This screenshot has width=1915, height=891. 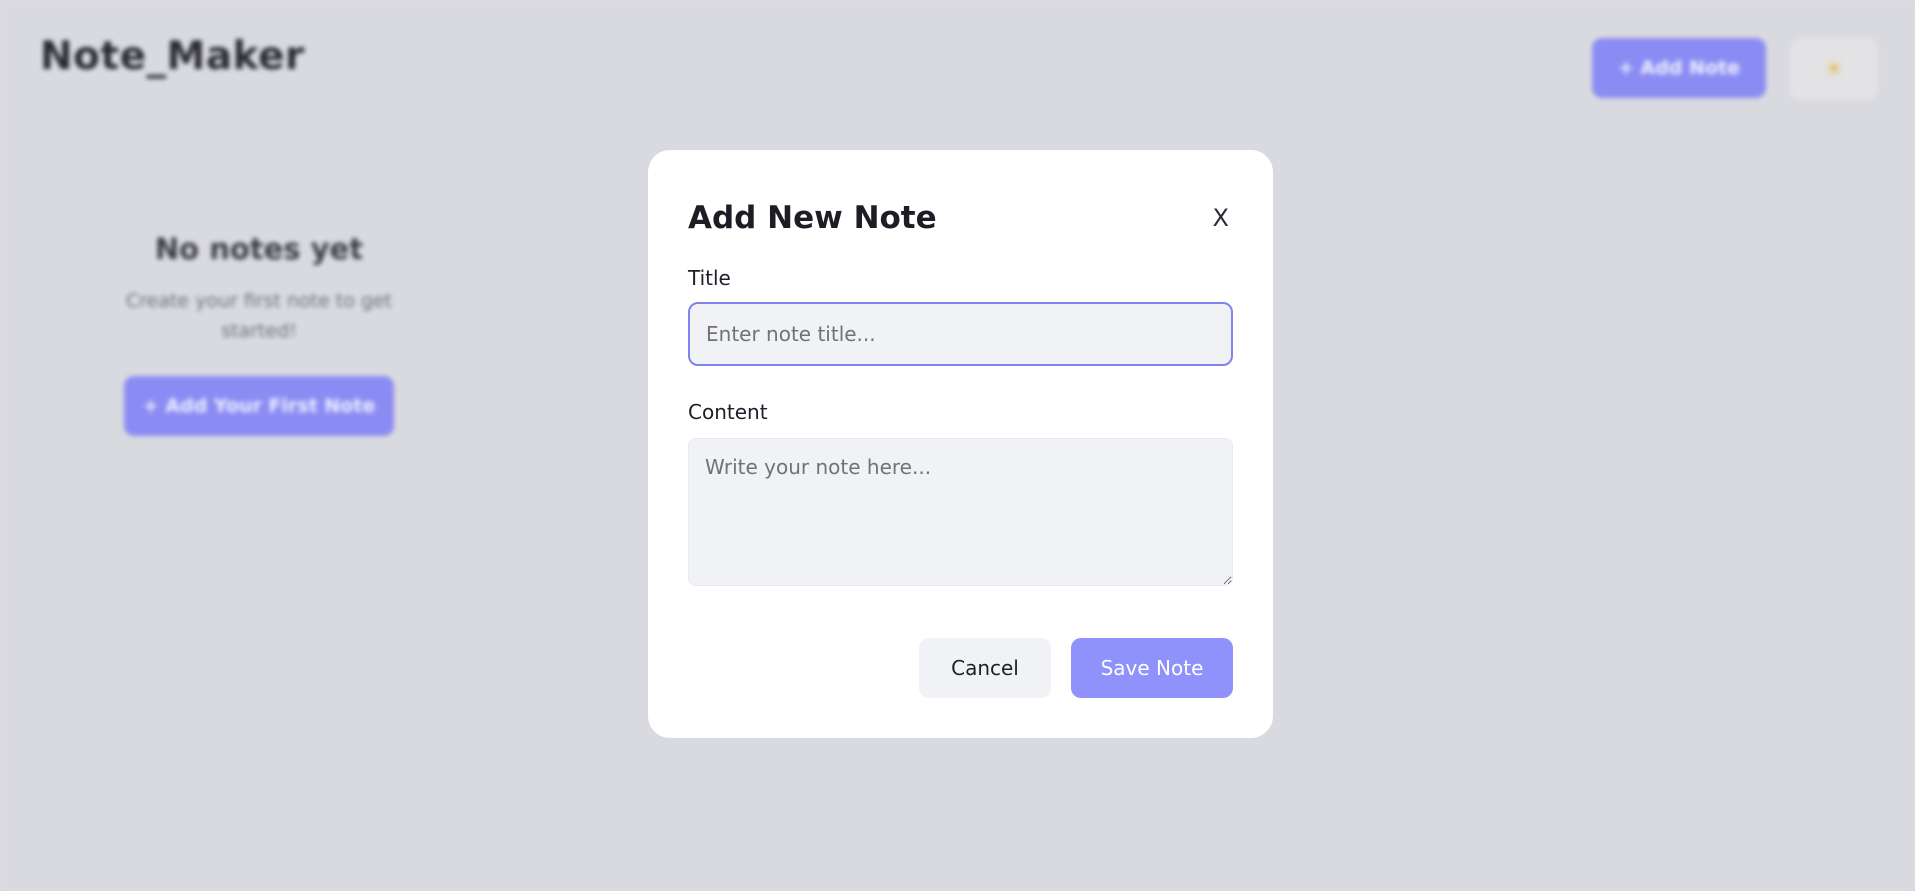 I want to click on content-field-label: Content, so click(x=728, y=412).